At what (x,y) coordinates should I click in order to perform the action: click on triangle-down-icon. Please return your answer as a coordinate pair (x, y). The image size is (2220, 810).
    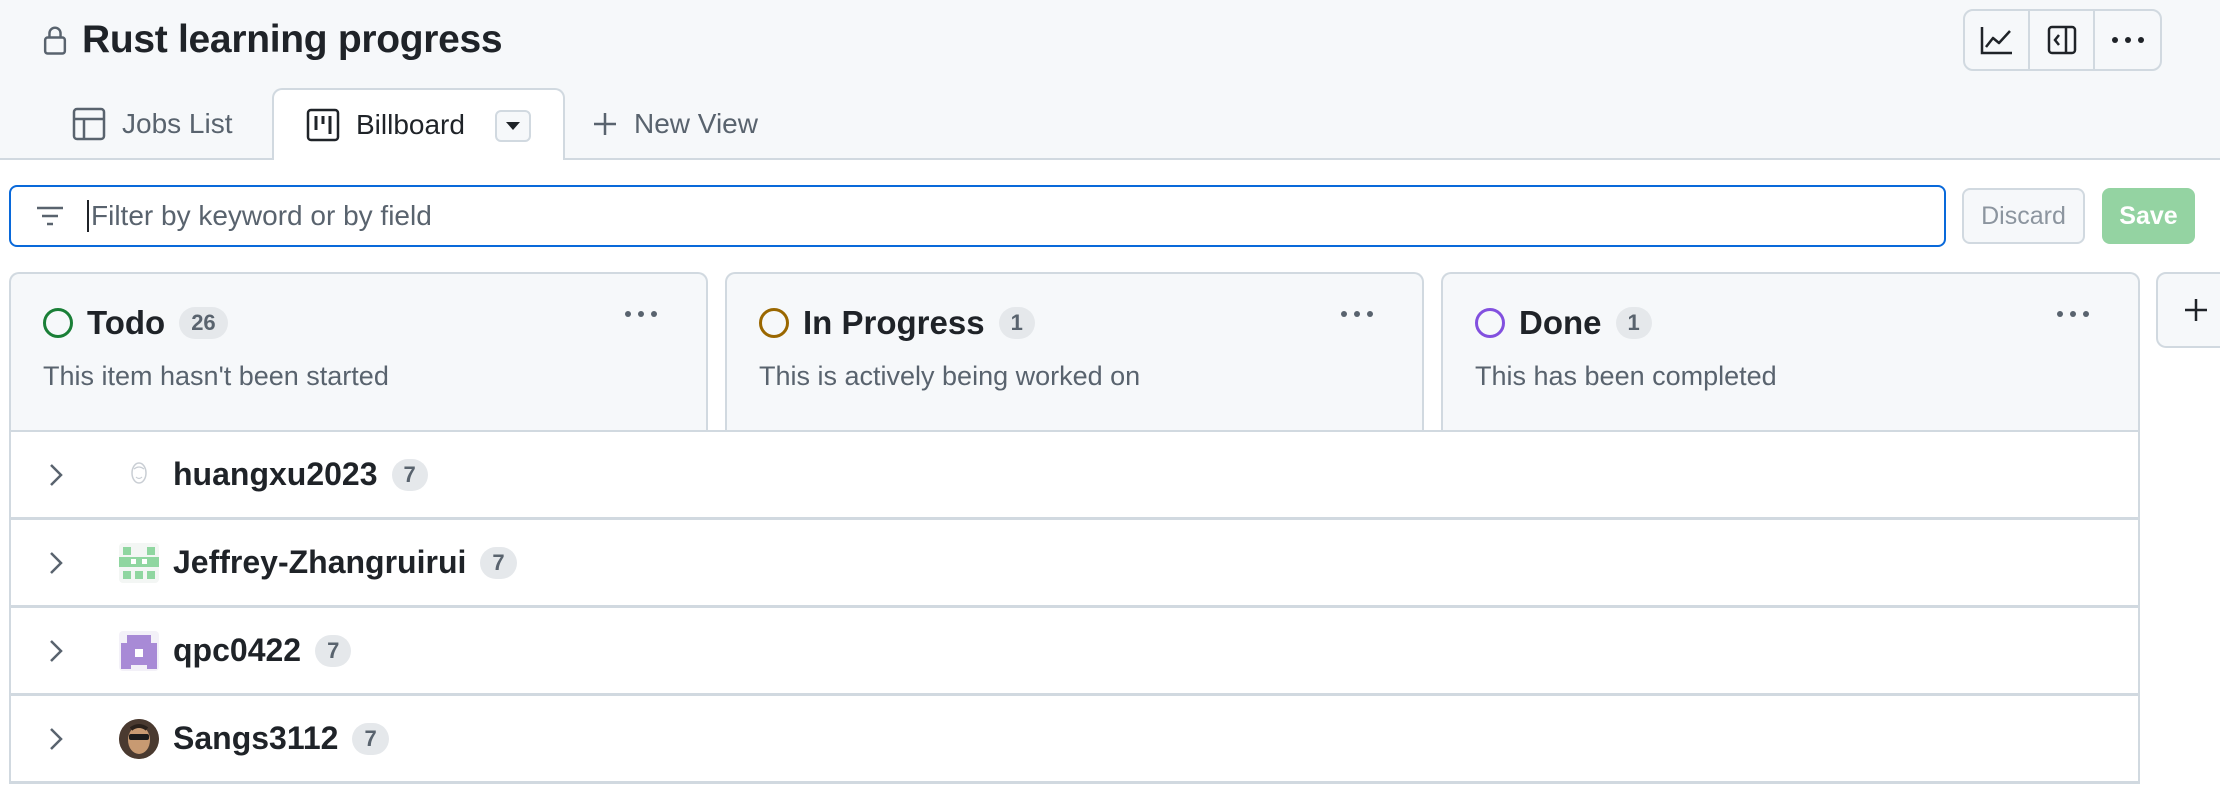
    Looking at the image, I should click on (513, 126).